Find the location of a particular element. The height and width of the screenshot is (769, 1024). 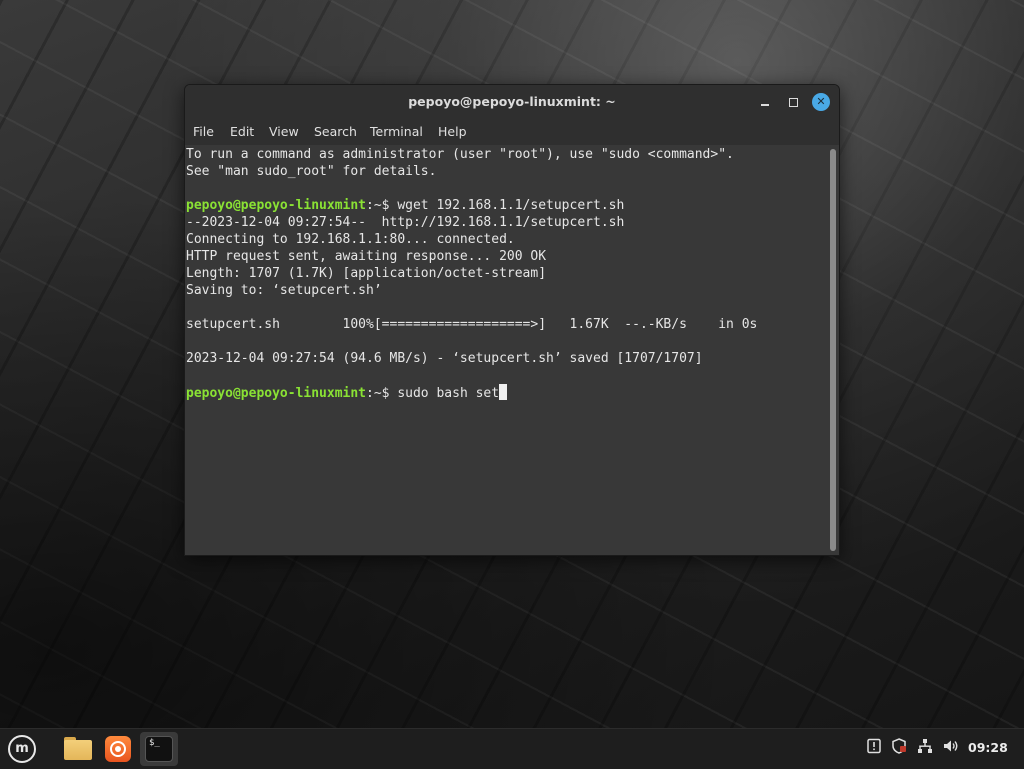

minimize-button is located at coordinates (765, 102).